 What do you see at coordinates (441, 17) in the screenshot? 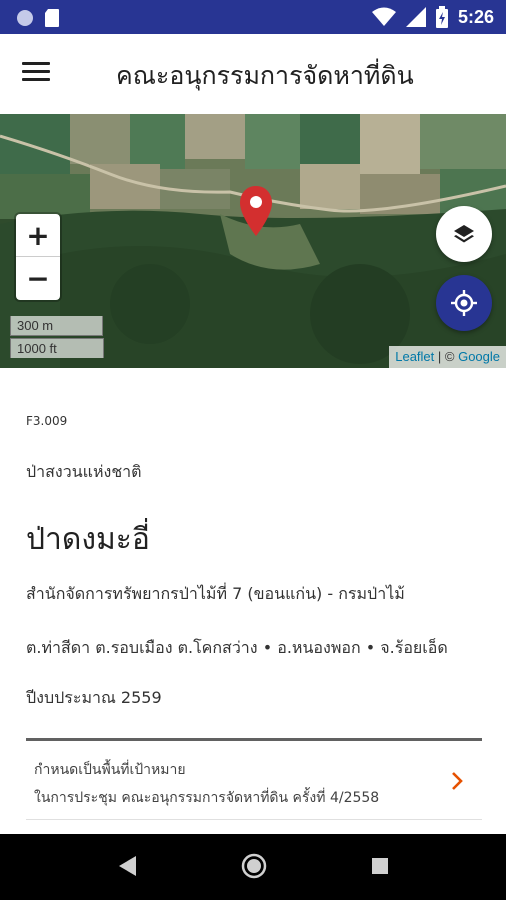
I see `battery-icon` at bounding box center [441, 17].